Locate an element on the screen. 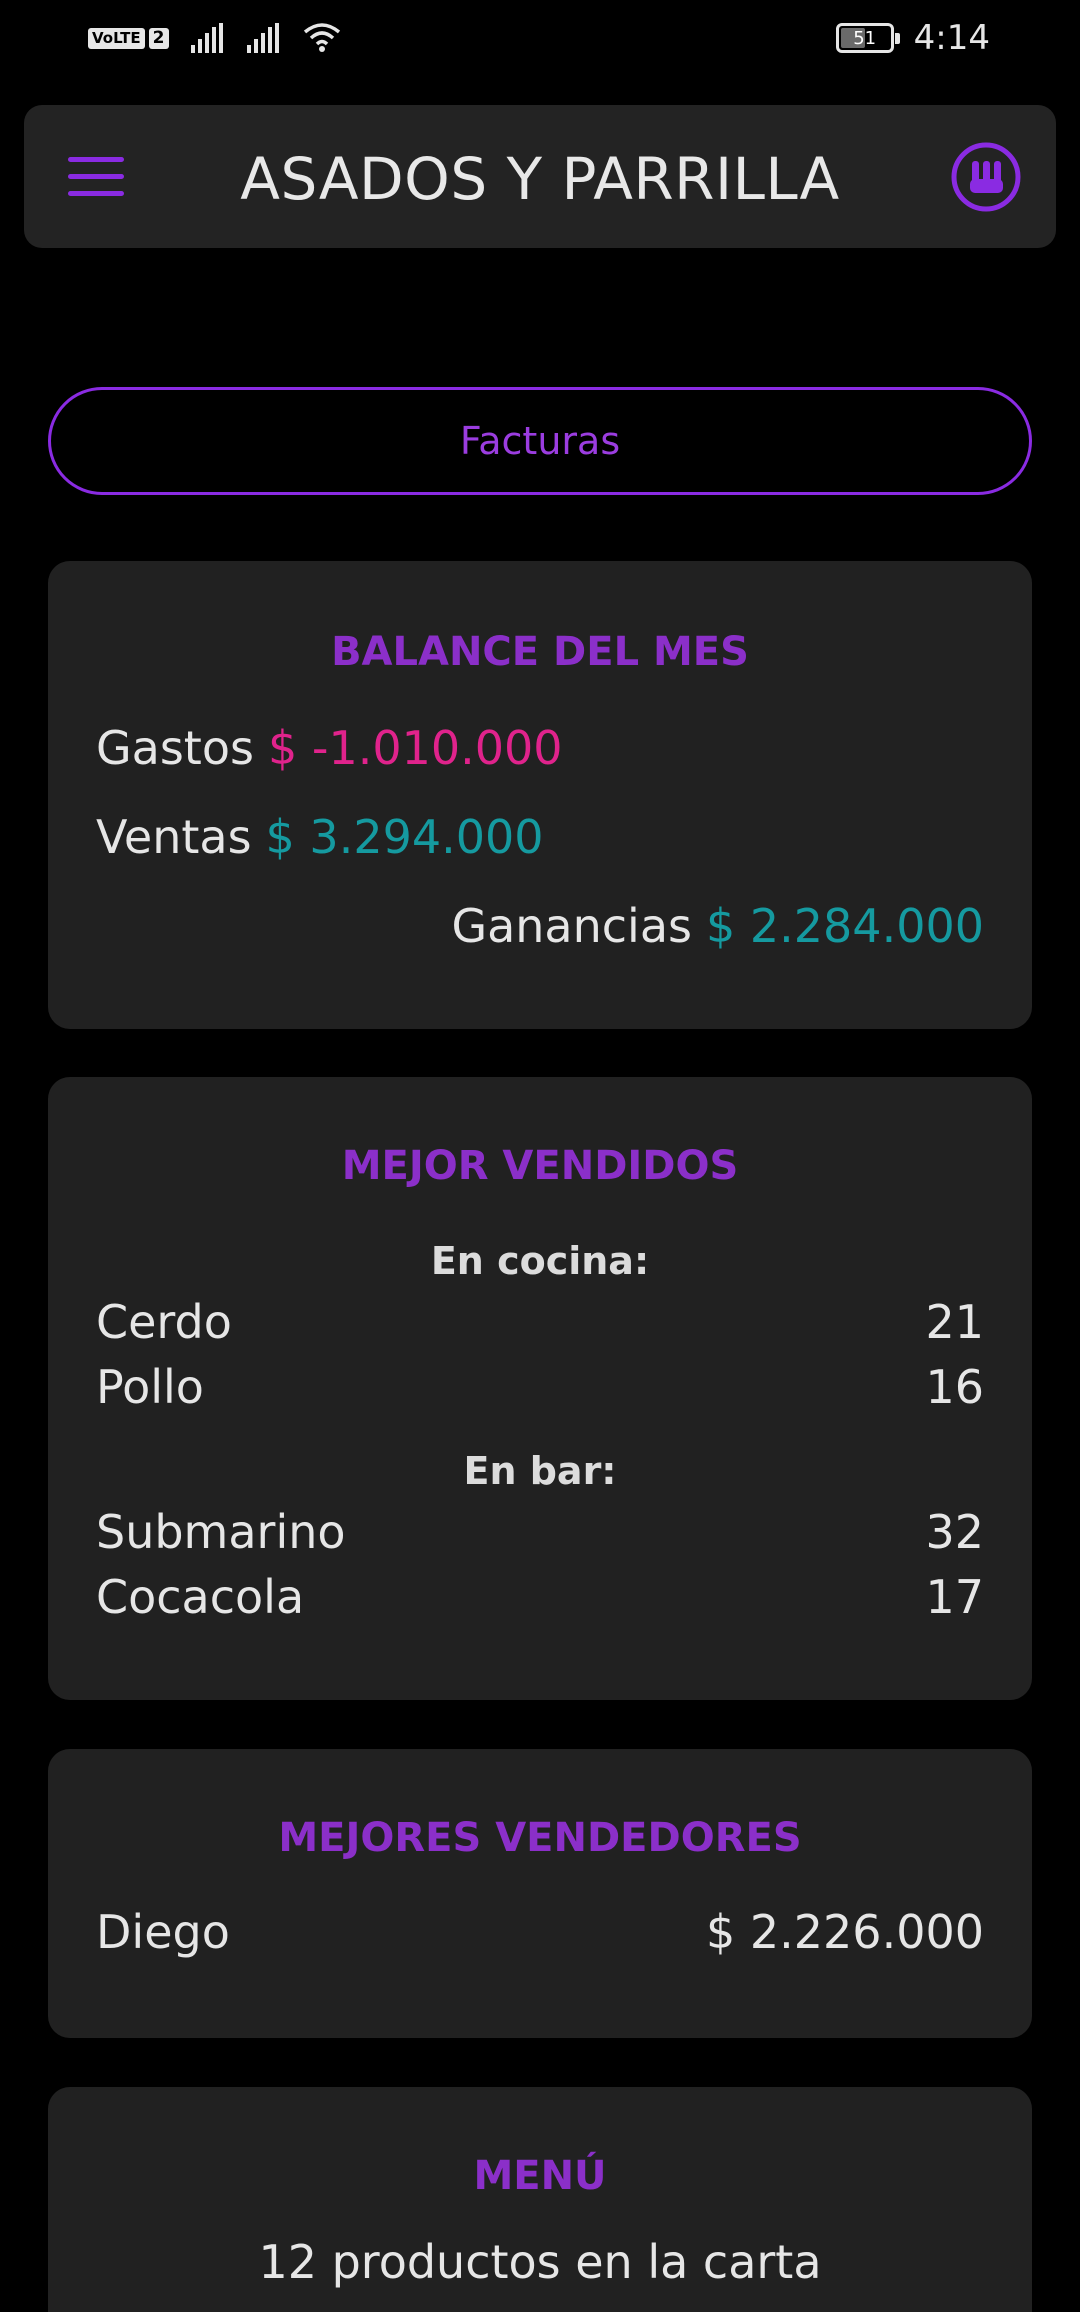 This screenshot has width=1080, height=2312. ganancias-row: Ganancias $ 2.284.000 is located at coordinates (540, 926).